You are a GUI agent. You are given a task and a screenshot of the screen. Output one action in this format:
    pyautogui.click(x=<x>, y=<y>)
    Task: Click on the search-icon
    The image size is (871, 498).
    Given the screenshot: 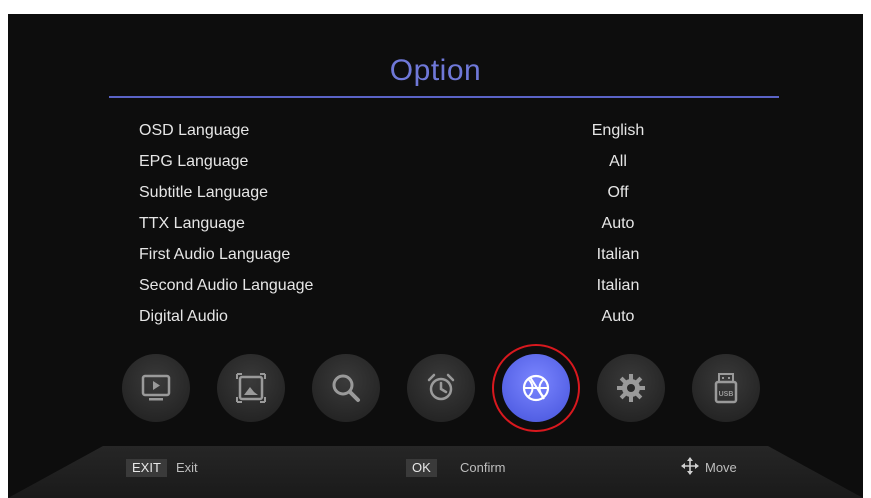 What is the action you would take?
    pyautogui.click(x=346, y=388)
    